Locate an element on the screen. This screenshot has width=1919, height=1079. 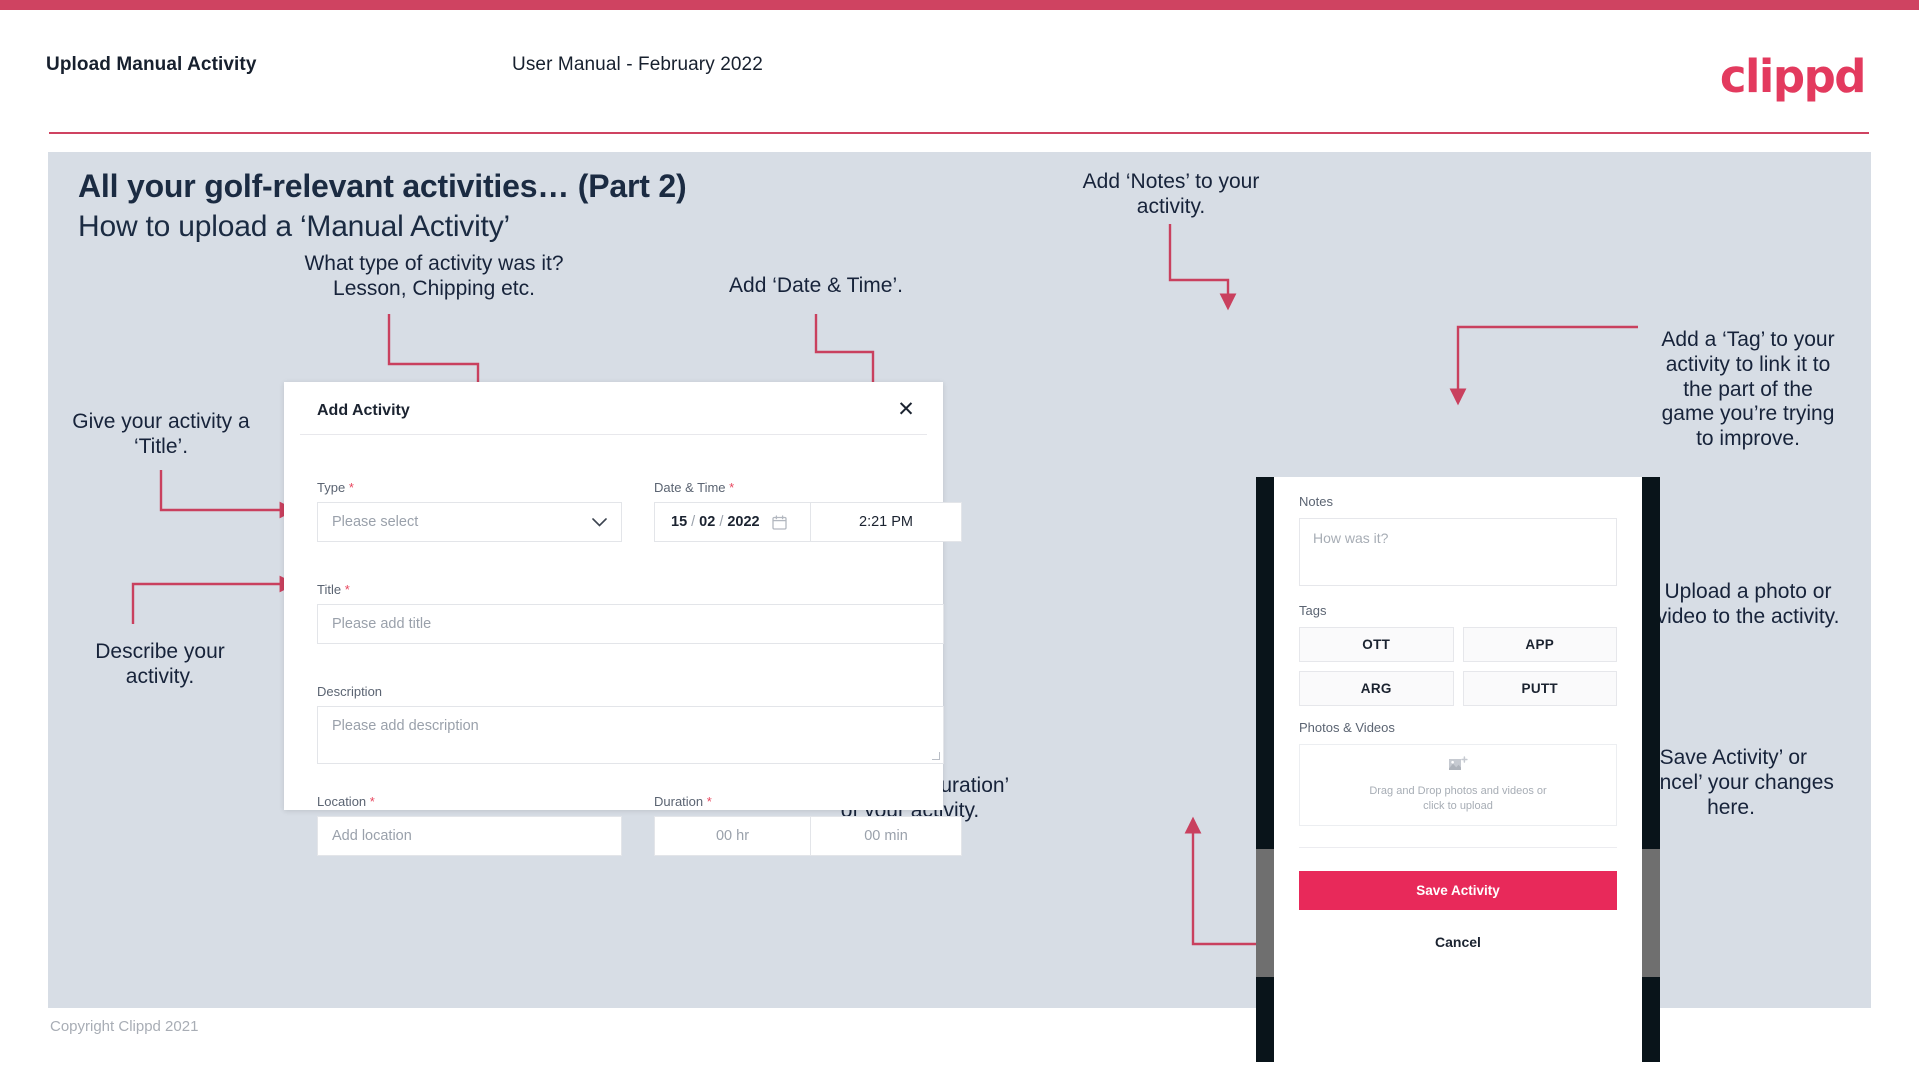
duration-minutes-input: 00 min is located at coordinates (886, 836).